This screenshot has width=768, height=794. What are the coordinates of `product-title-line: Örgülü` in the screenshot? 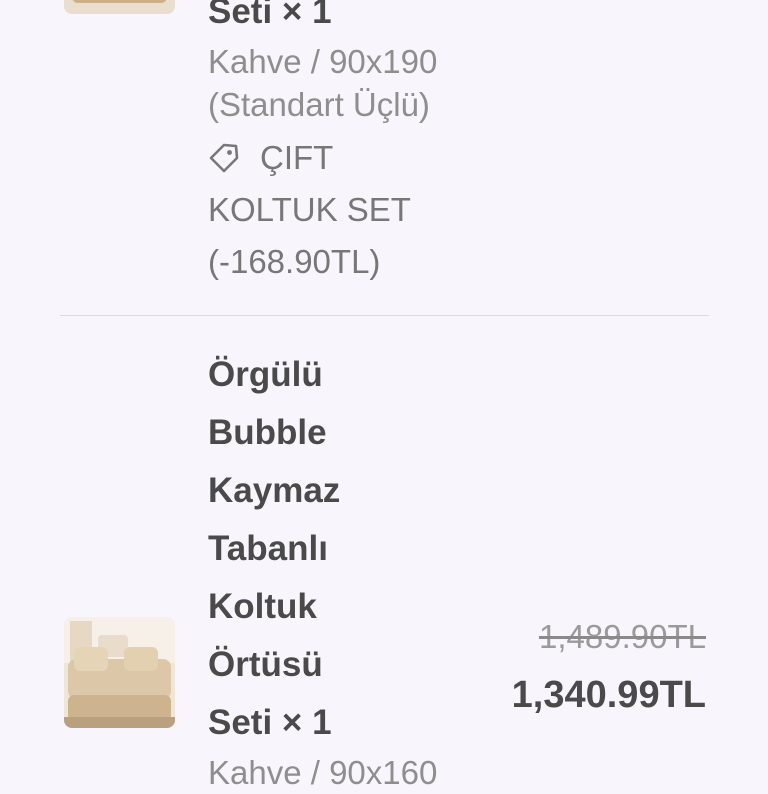 It's located at (265, 374).